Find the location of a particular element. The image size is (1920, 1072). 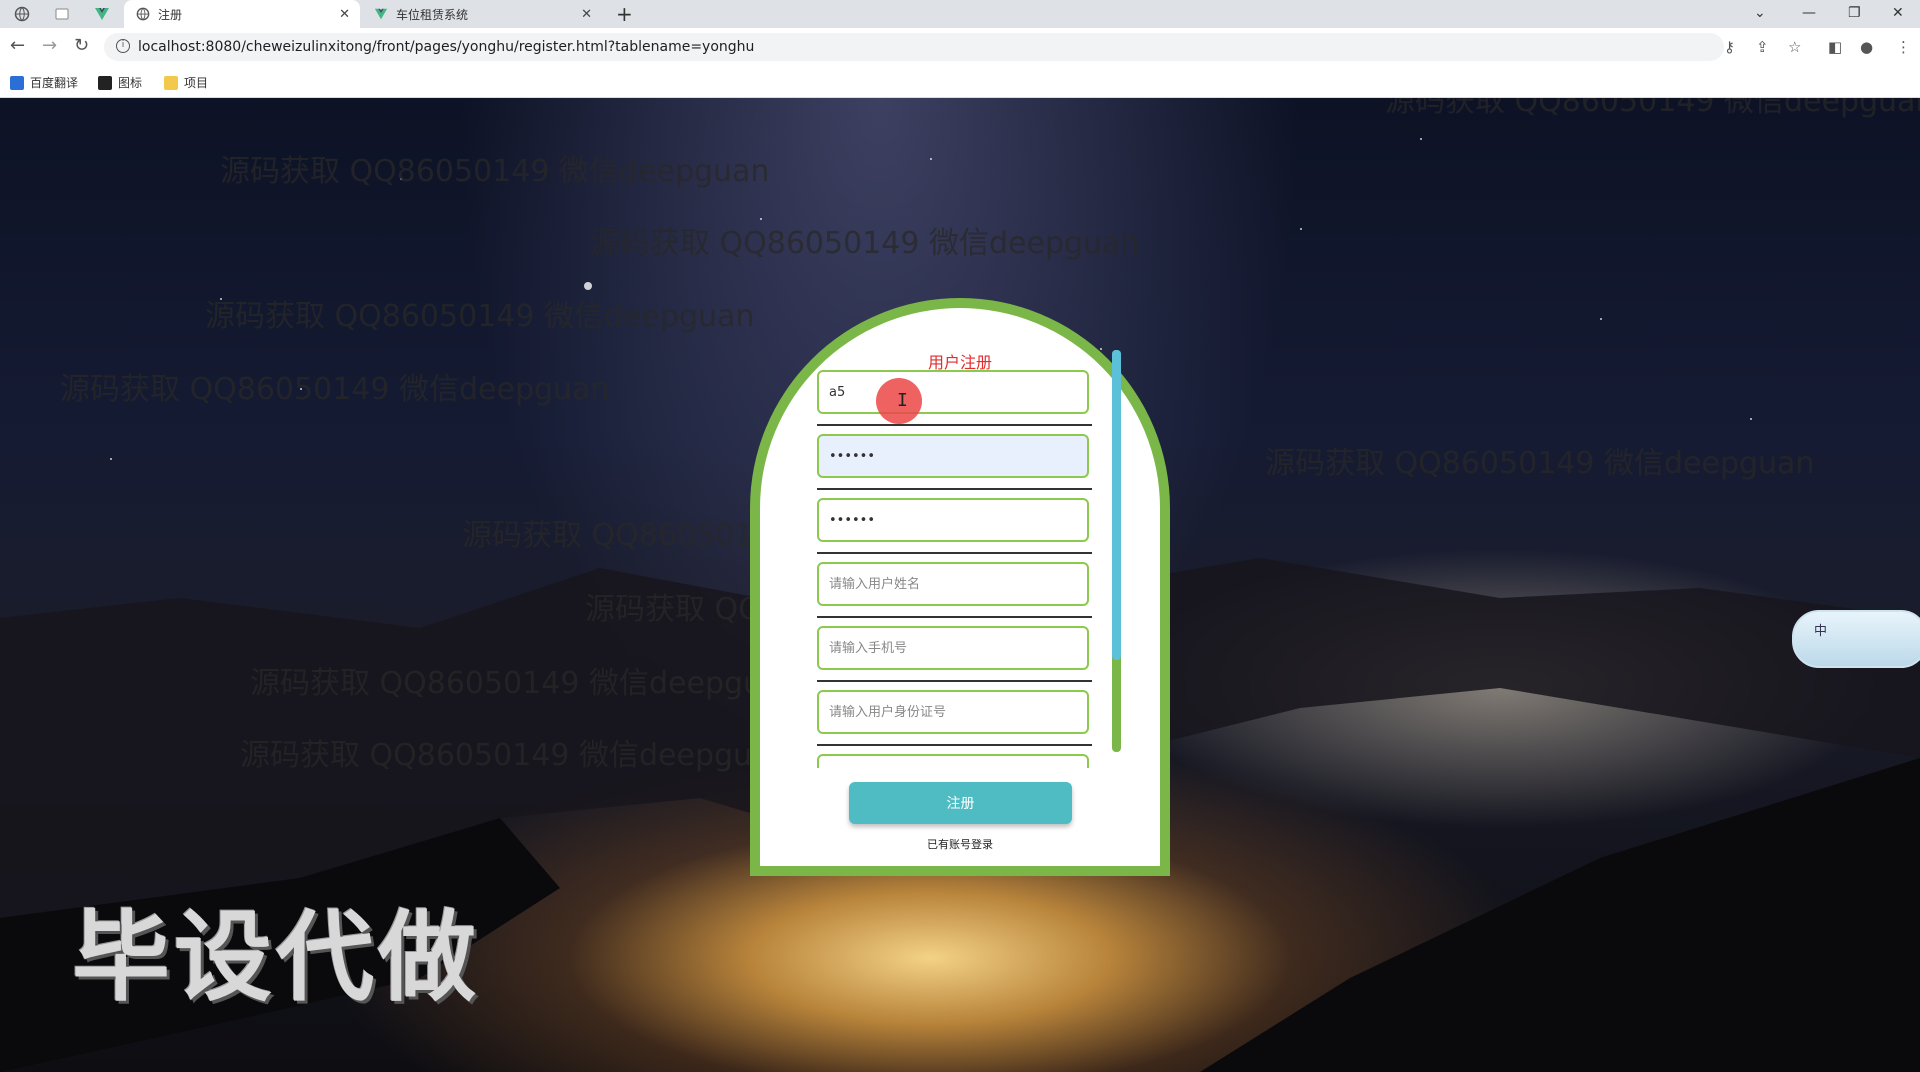

tab-title: 注册 is located at coordinates (170, 14).